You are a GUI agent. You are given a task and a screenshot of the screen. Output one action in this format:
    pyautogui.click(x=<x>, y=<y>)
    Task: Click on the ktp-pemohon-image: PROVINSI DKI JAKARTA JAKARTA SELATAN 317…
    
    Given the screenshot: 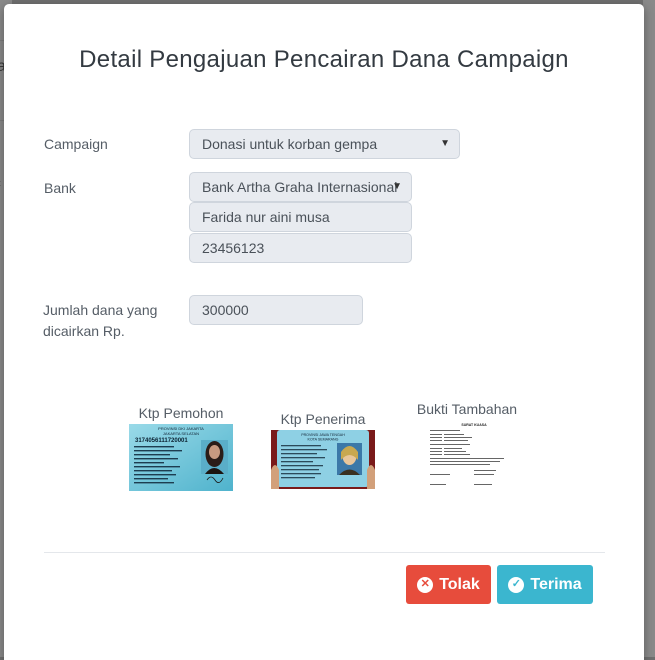 What is the action you would take?
    pyautogui.click(x=181, y=457)
    